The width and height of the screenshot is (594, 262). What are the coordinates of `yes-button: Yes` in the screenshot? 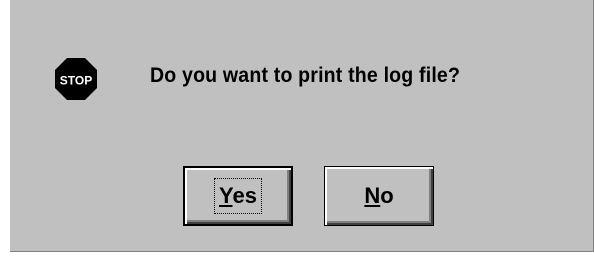 It's located at (238, 196).